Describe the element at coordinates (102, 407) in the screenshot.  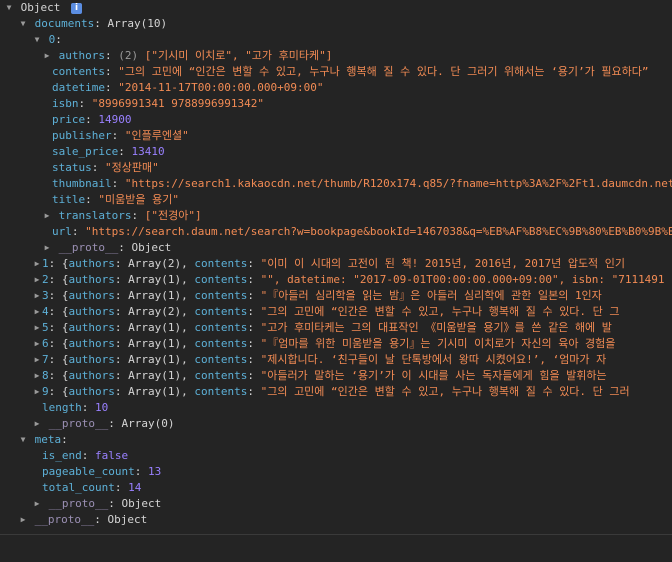
I see `length-value: 10` at that location.